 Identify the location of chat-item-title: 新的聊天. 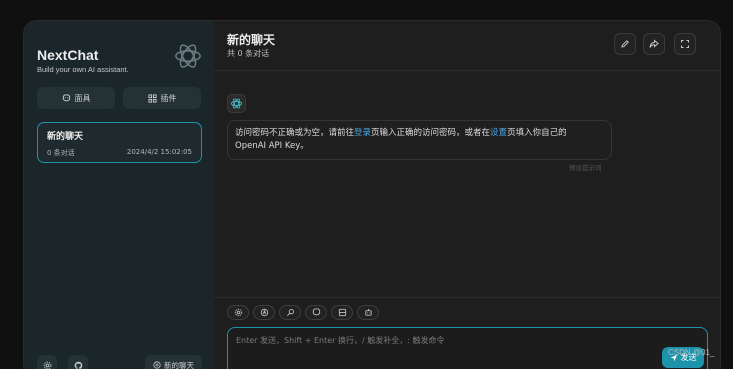
(65, 137).